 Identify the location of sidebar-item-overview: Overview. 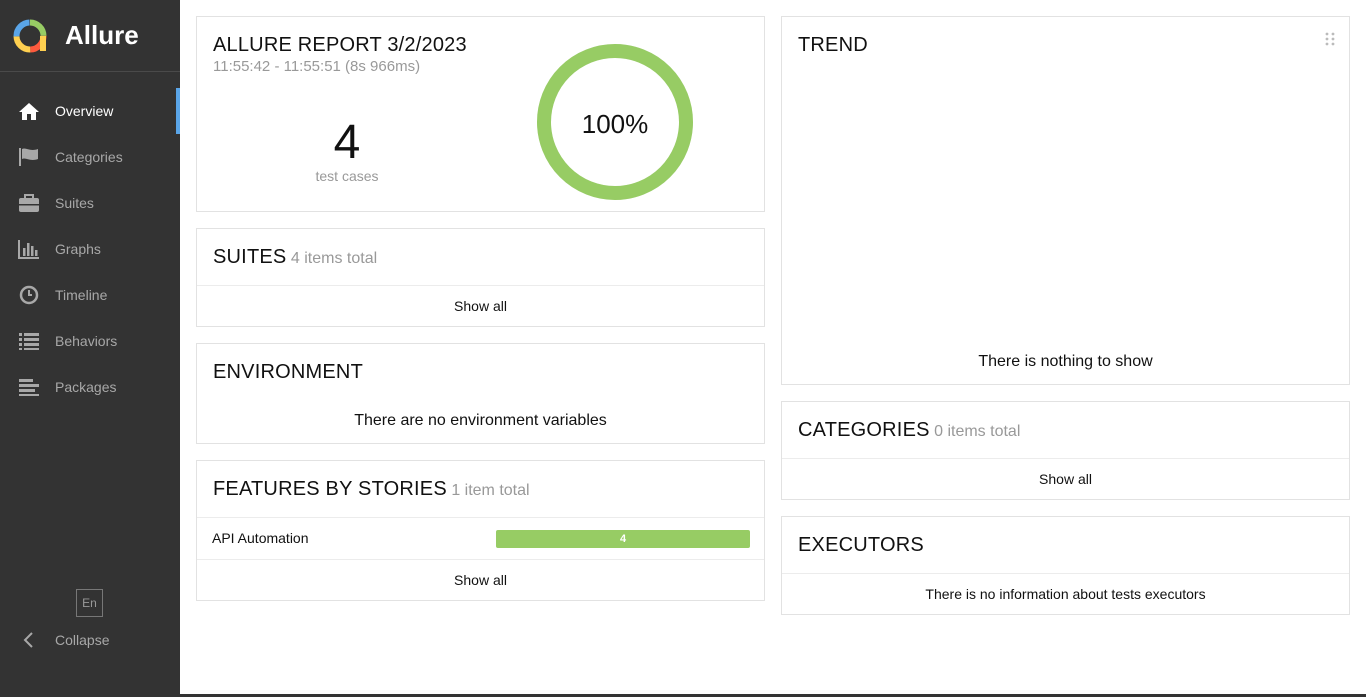
(90, 111).